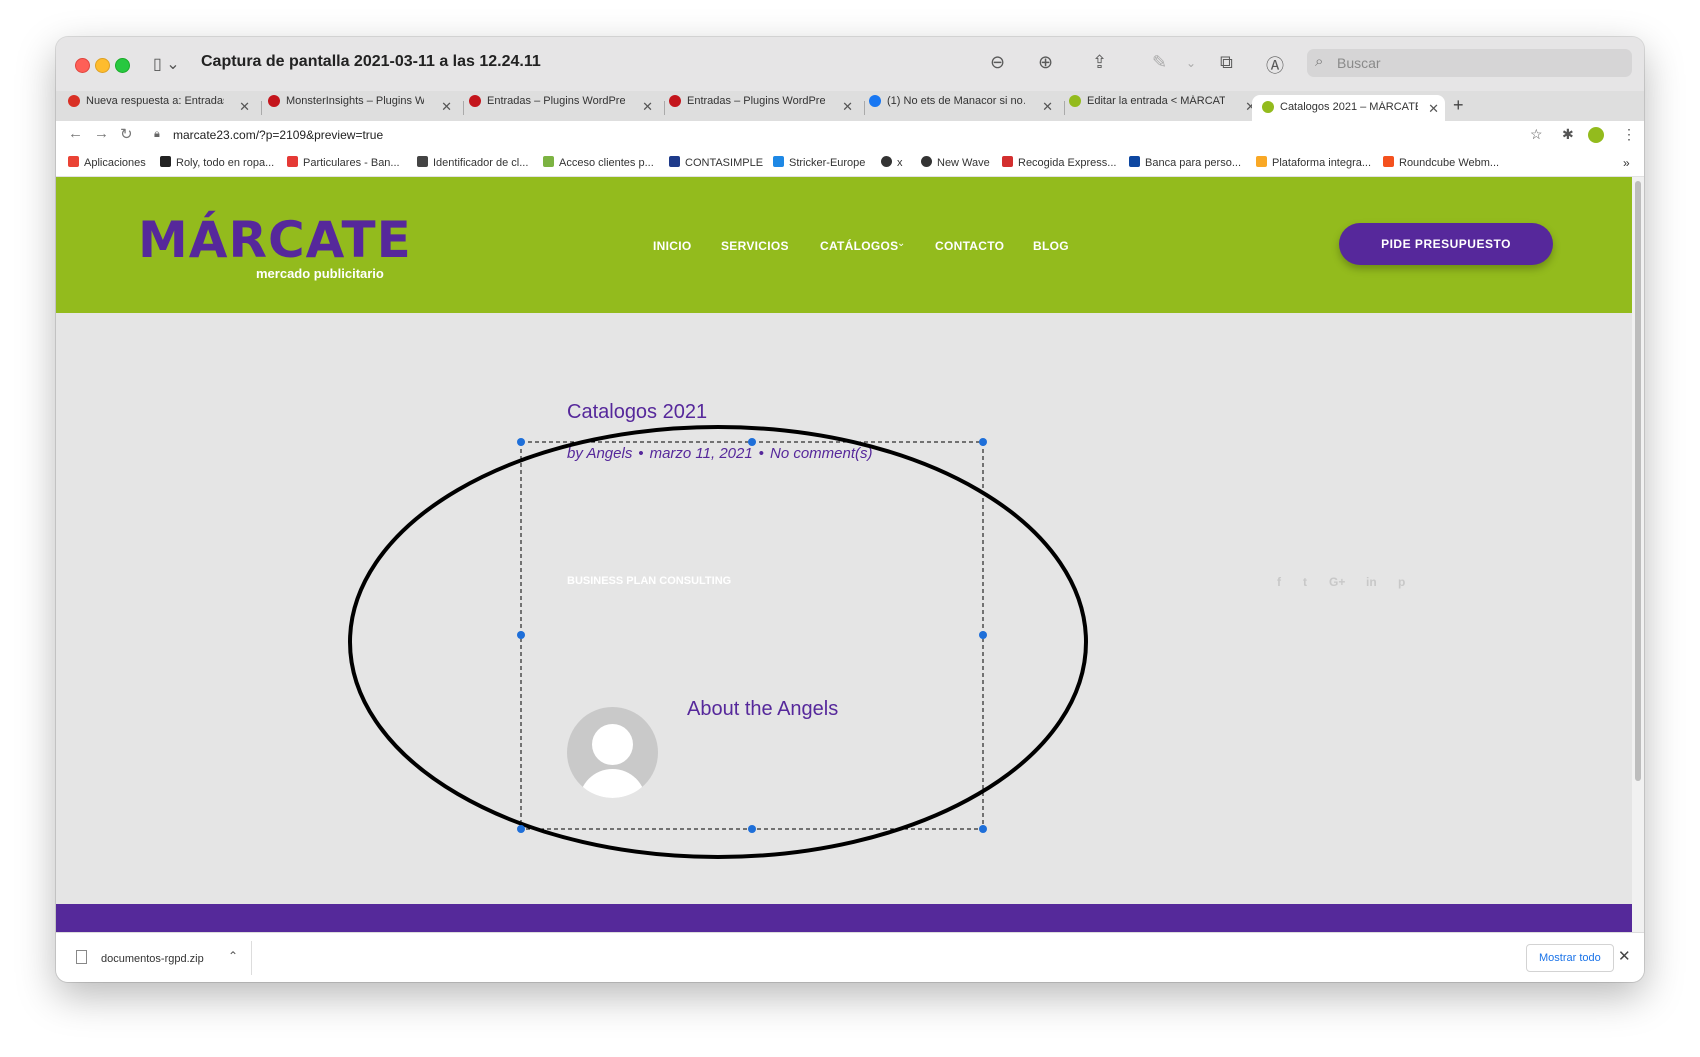 The height and width of the screenshot is (1057, 1700). What do you see at coordinates (1624, 956) in the screenshot?
I see `close-icon: ✕` at bounding box center [1624, 956].